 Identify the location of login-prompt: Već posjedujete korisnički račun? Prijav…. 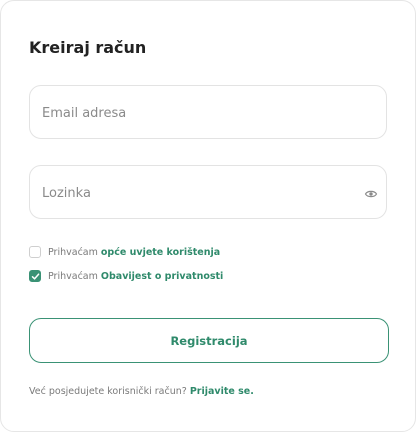
(141, 391).